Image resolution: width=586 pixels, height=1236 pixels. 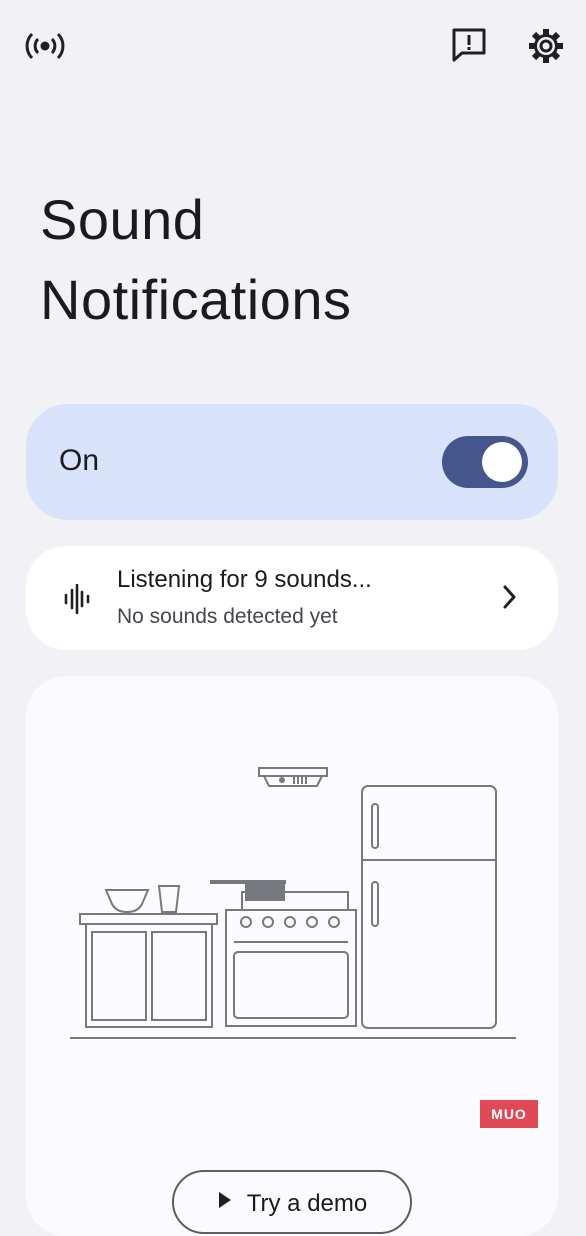 I want to click on live-caption-button, so click(x=45, y=46).